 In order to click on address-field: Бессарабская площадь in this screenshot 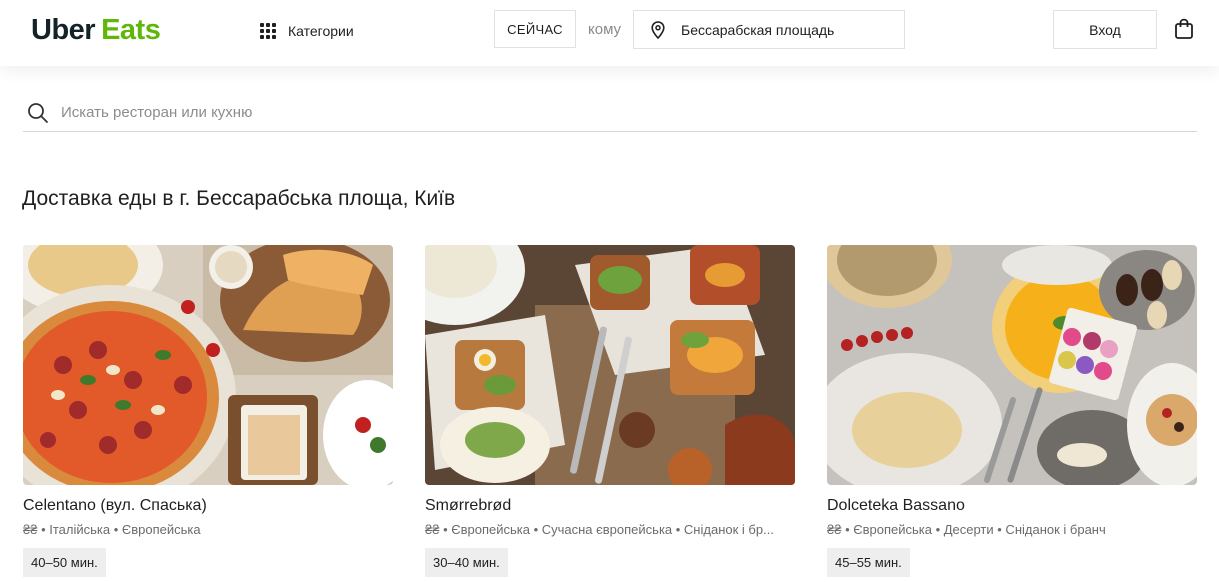, I will do `click(769, 29)`.